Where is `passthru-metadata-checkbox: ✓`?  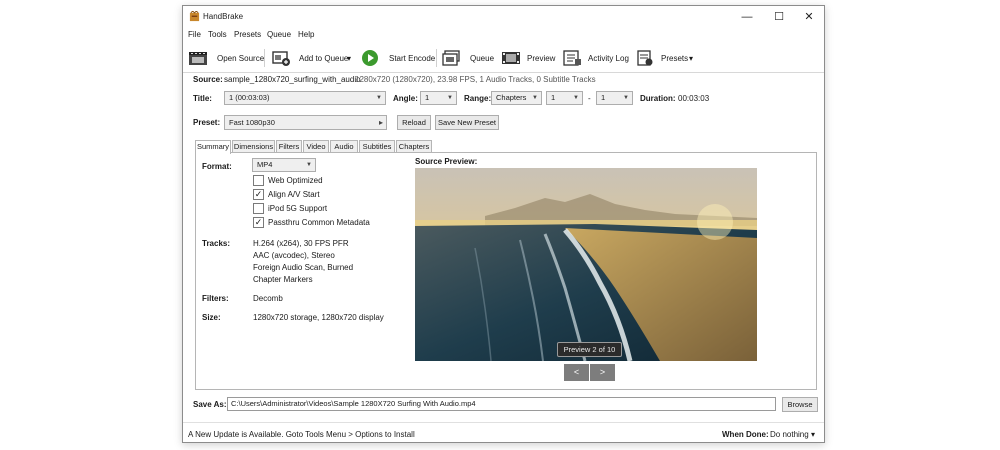
passthru-metadata-checkbox: ✓ is located at coordinates (258, 222).